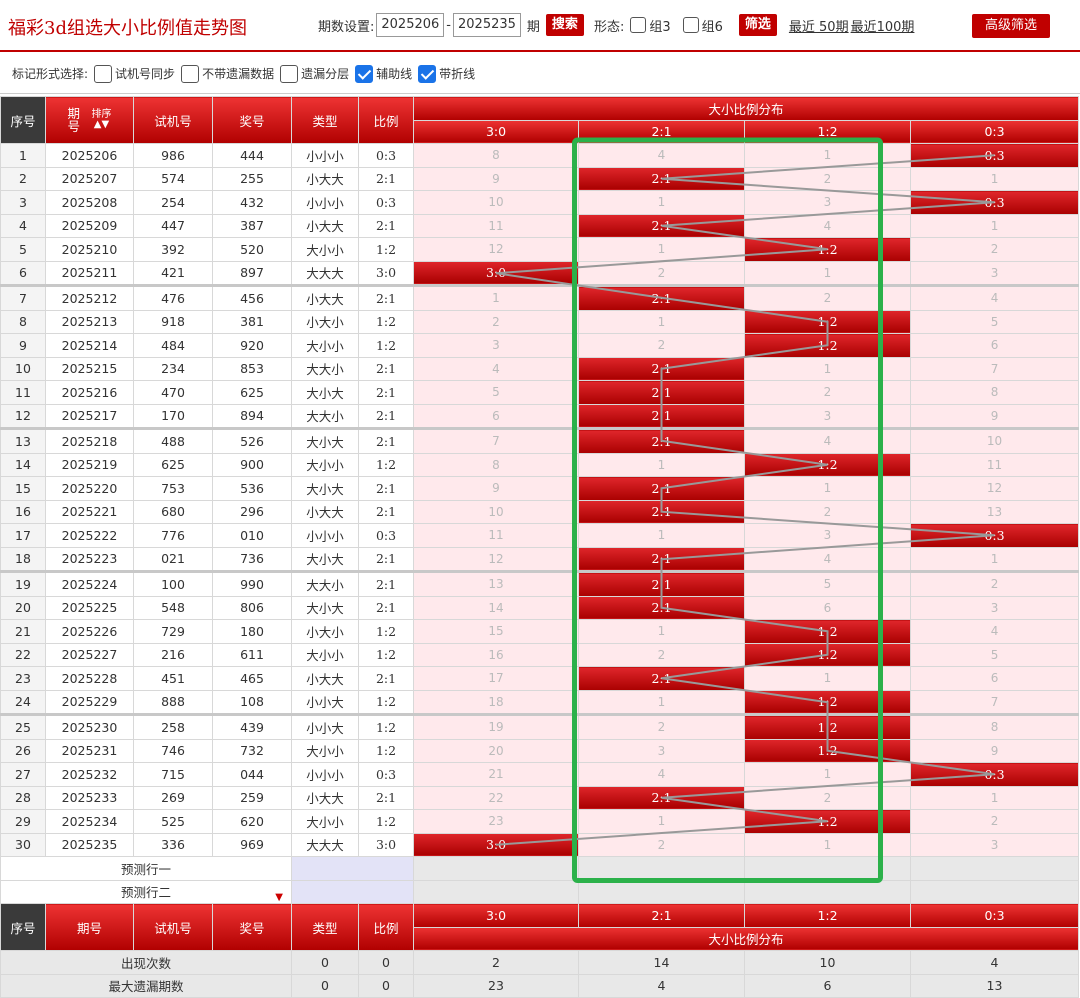 This screenshot has width=1080, height=998. I want to click on seq-cell: 28, so click(23, 797).